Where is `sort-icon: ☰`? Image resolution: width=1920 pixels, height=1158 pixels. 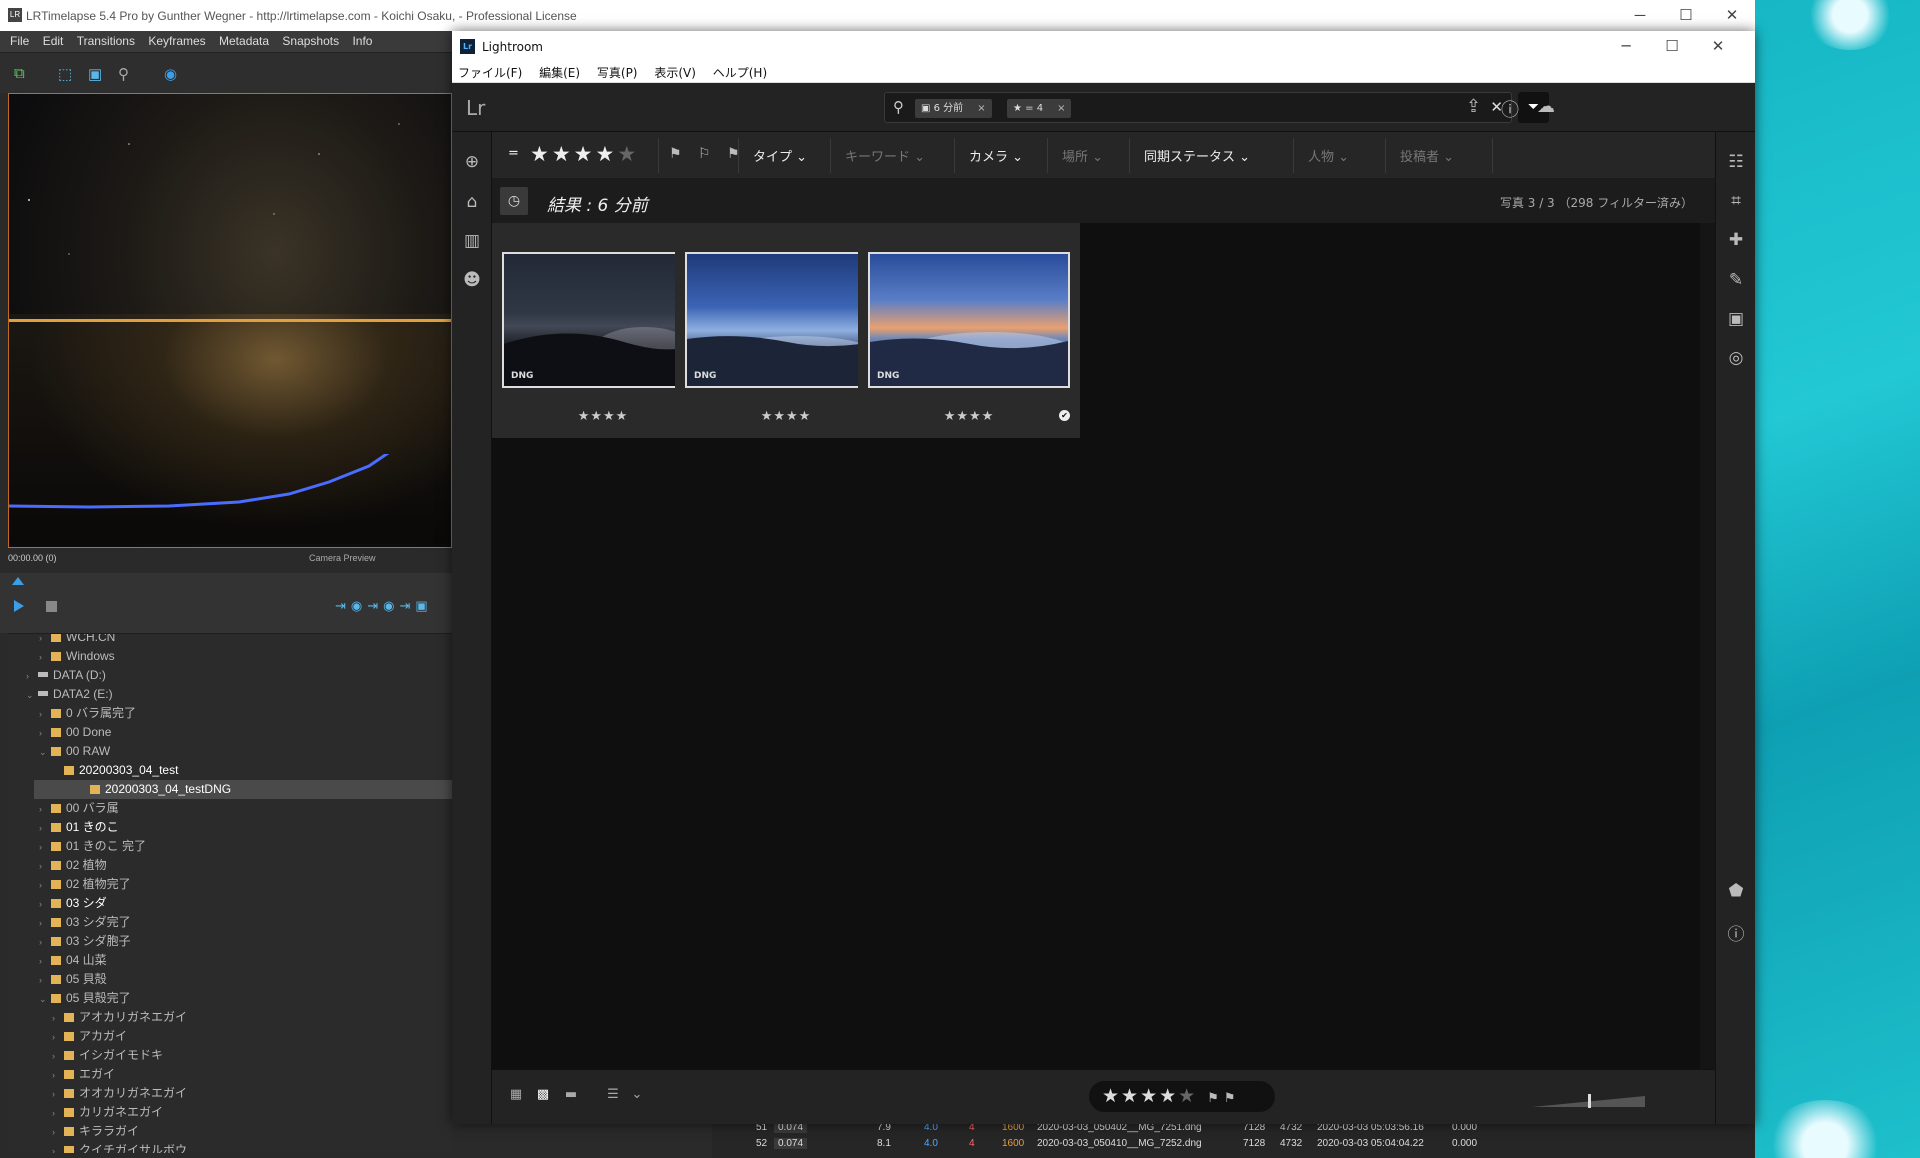 sort-icon: ☰ is located at coordinates (613, 1095).